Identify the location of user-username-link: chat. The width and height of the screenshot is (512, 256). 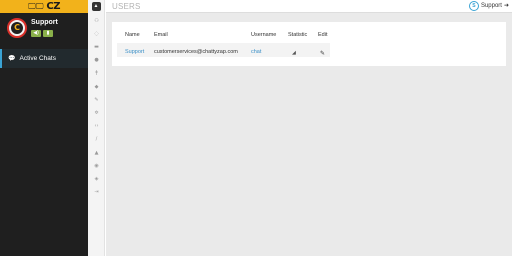
(256, 52).